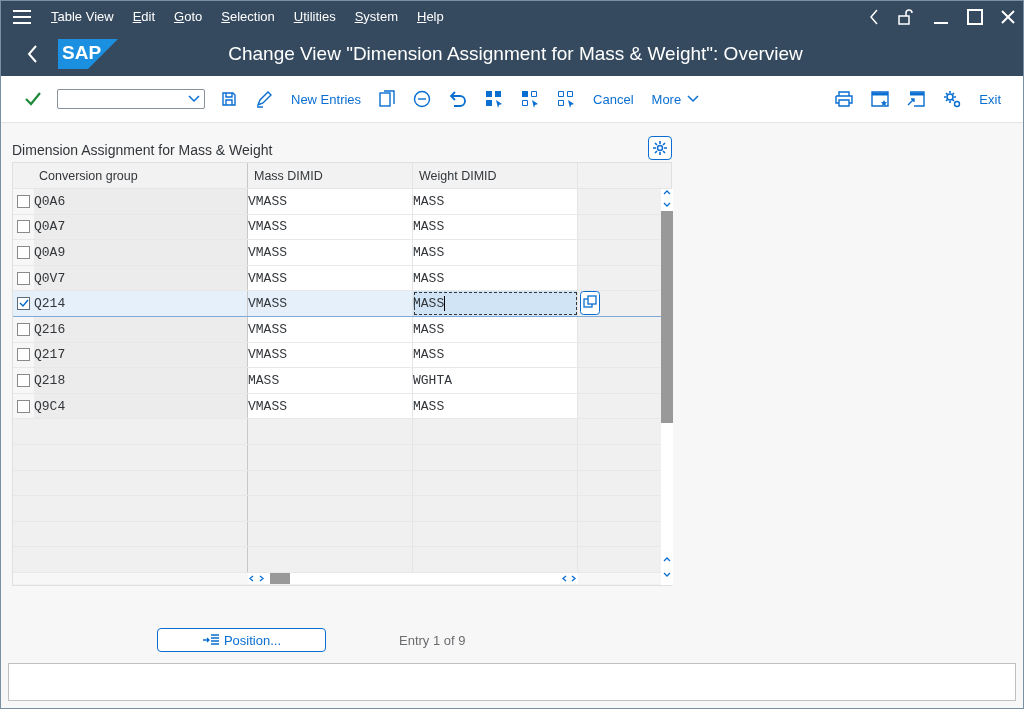  I want to click on table-row: Q216 VMASS MASS, so click(337, 329).